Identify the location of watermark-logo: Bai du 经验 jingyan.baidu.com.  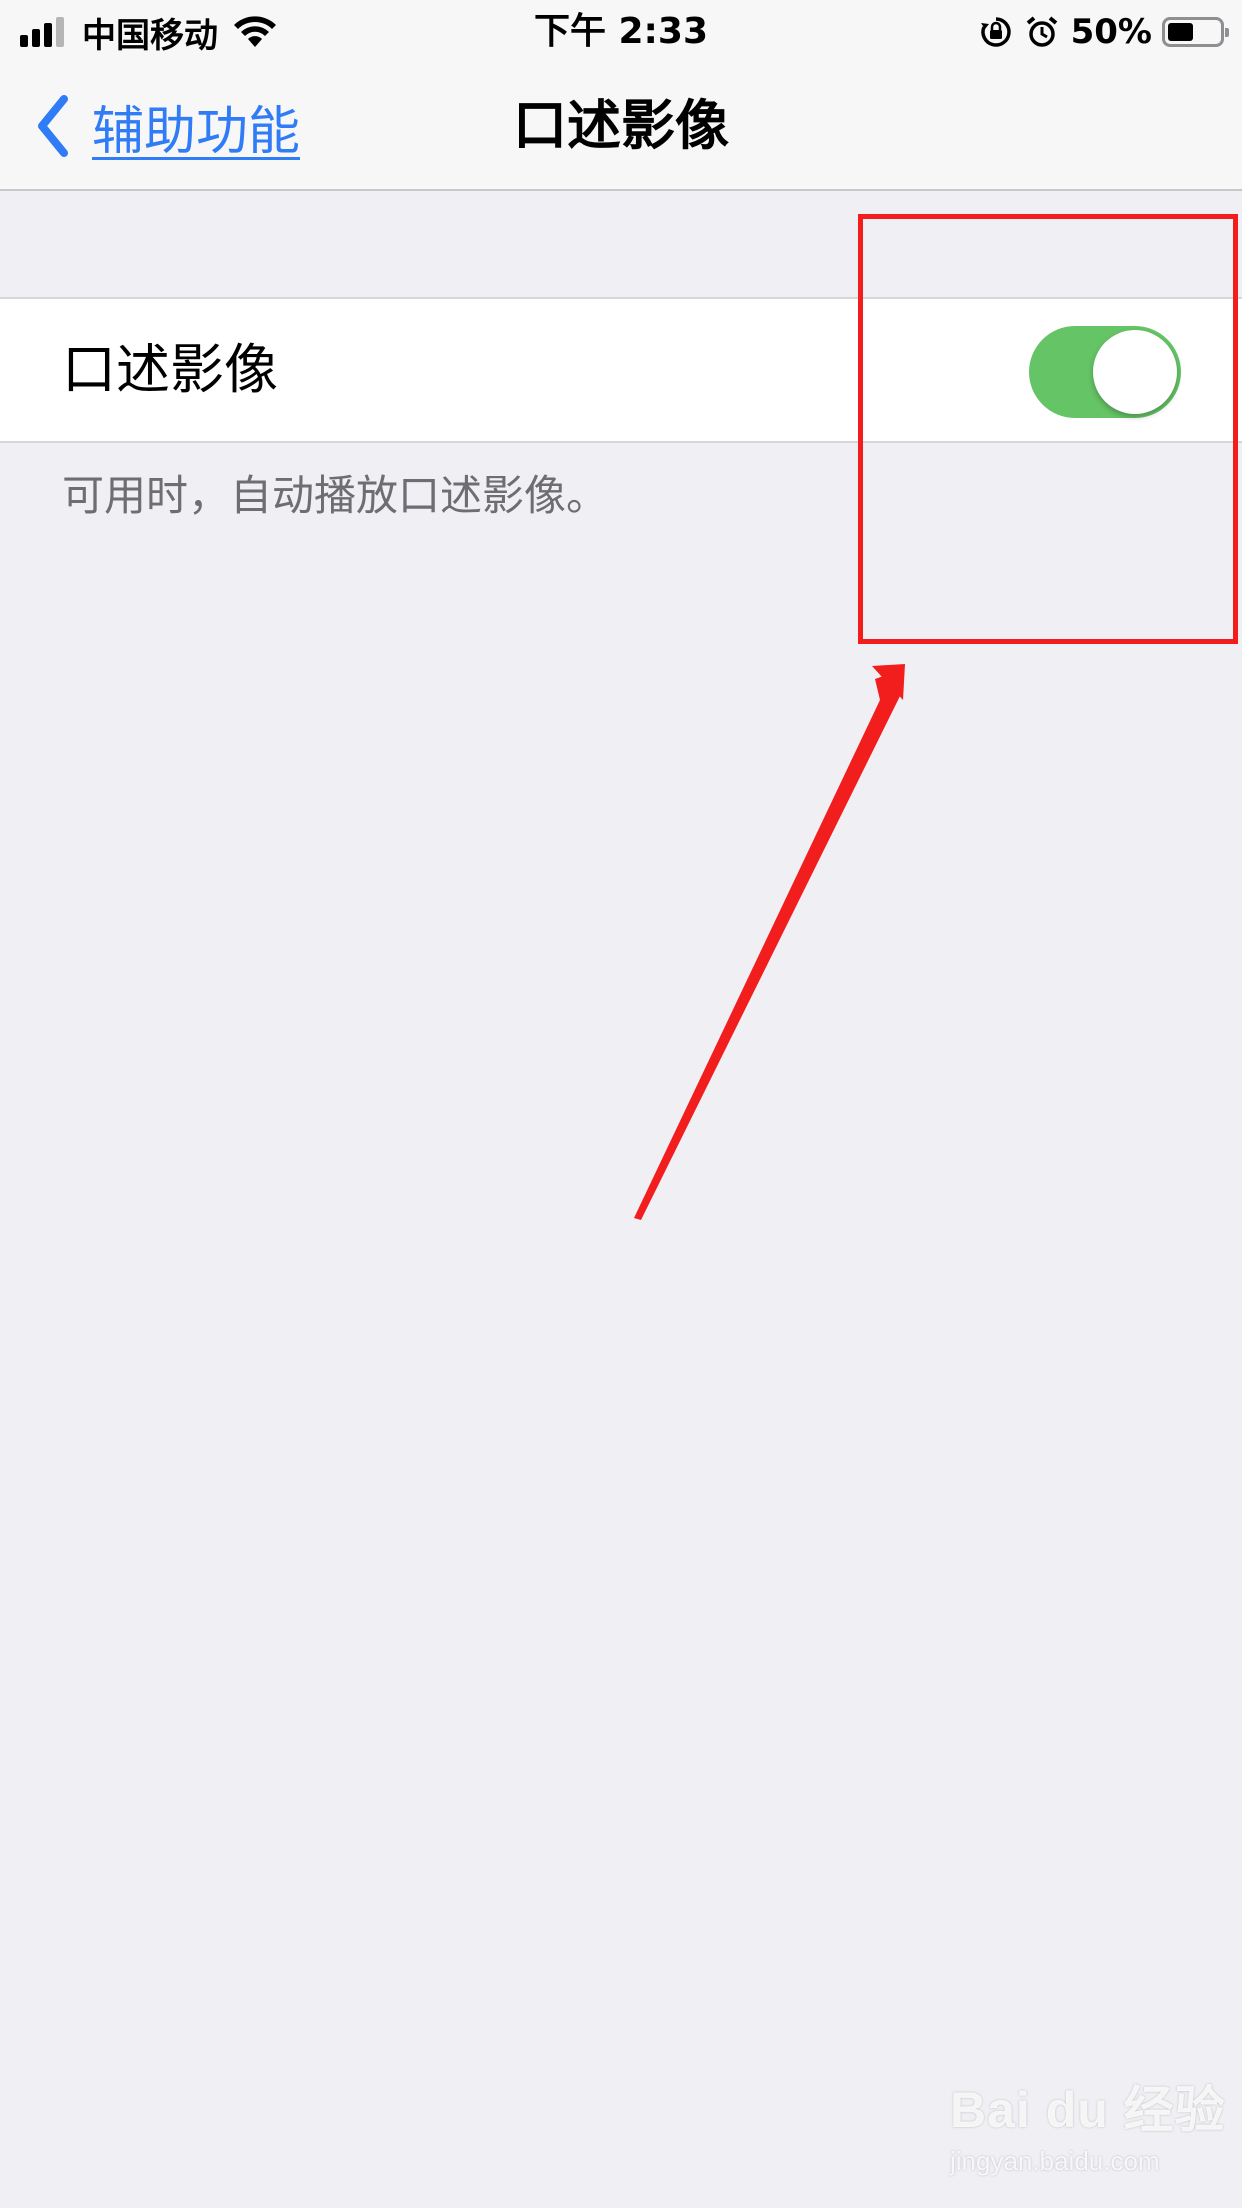
(1088, 2123).